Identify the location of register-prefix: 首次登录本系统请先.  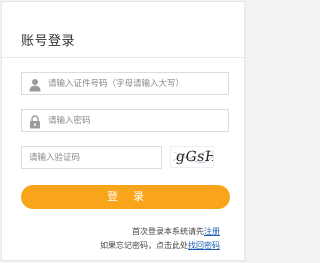
(168, 231).